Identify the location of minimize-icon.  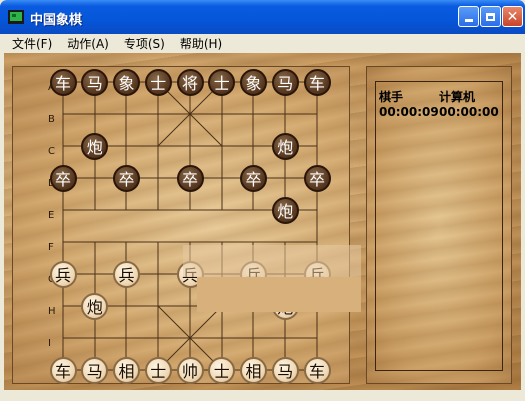
(468, 20).